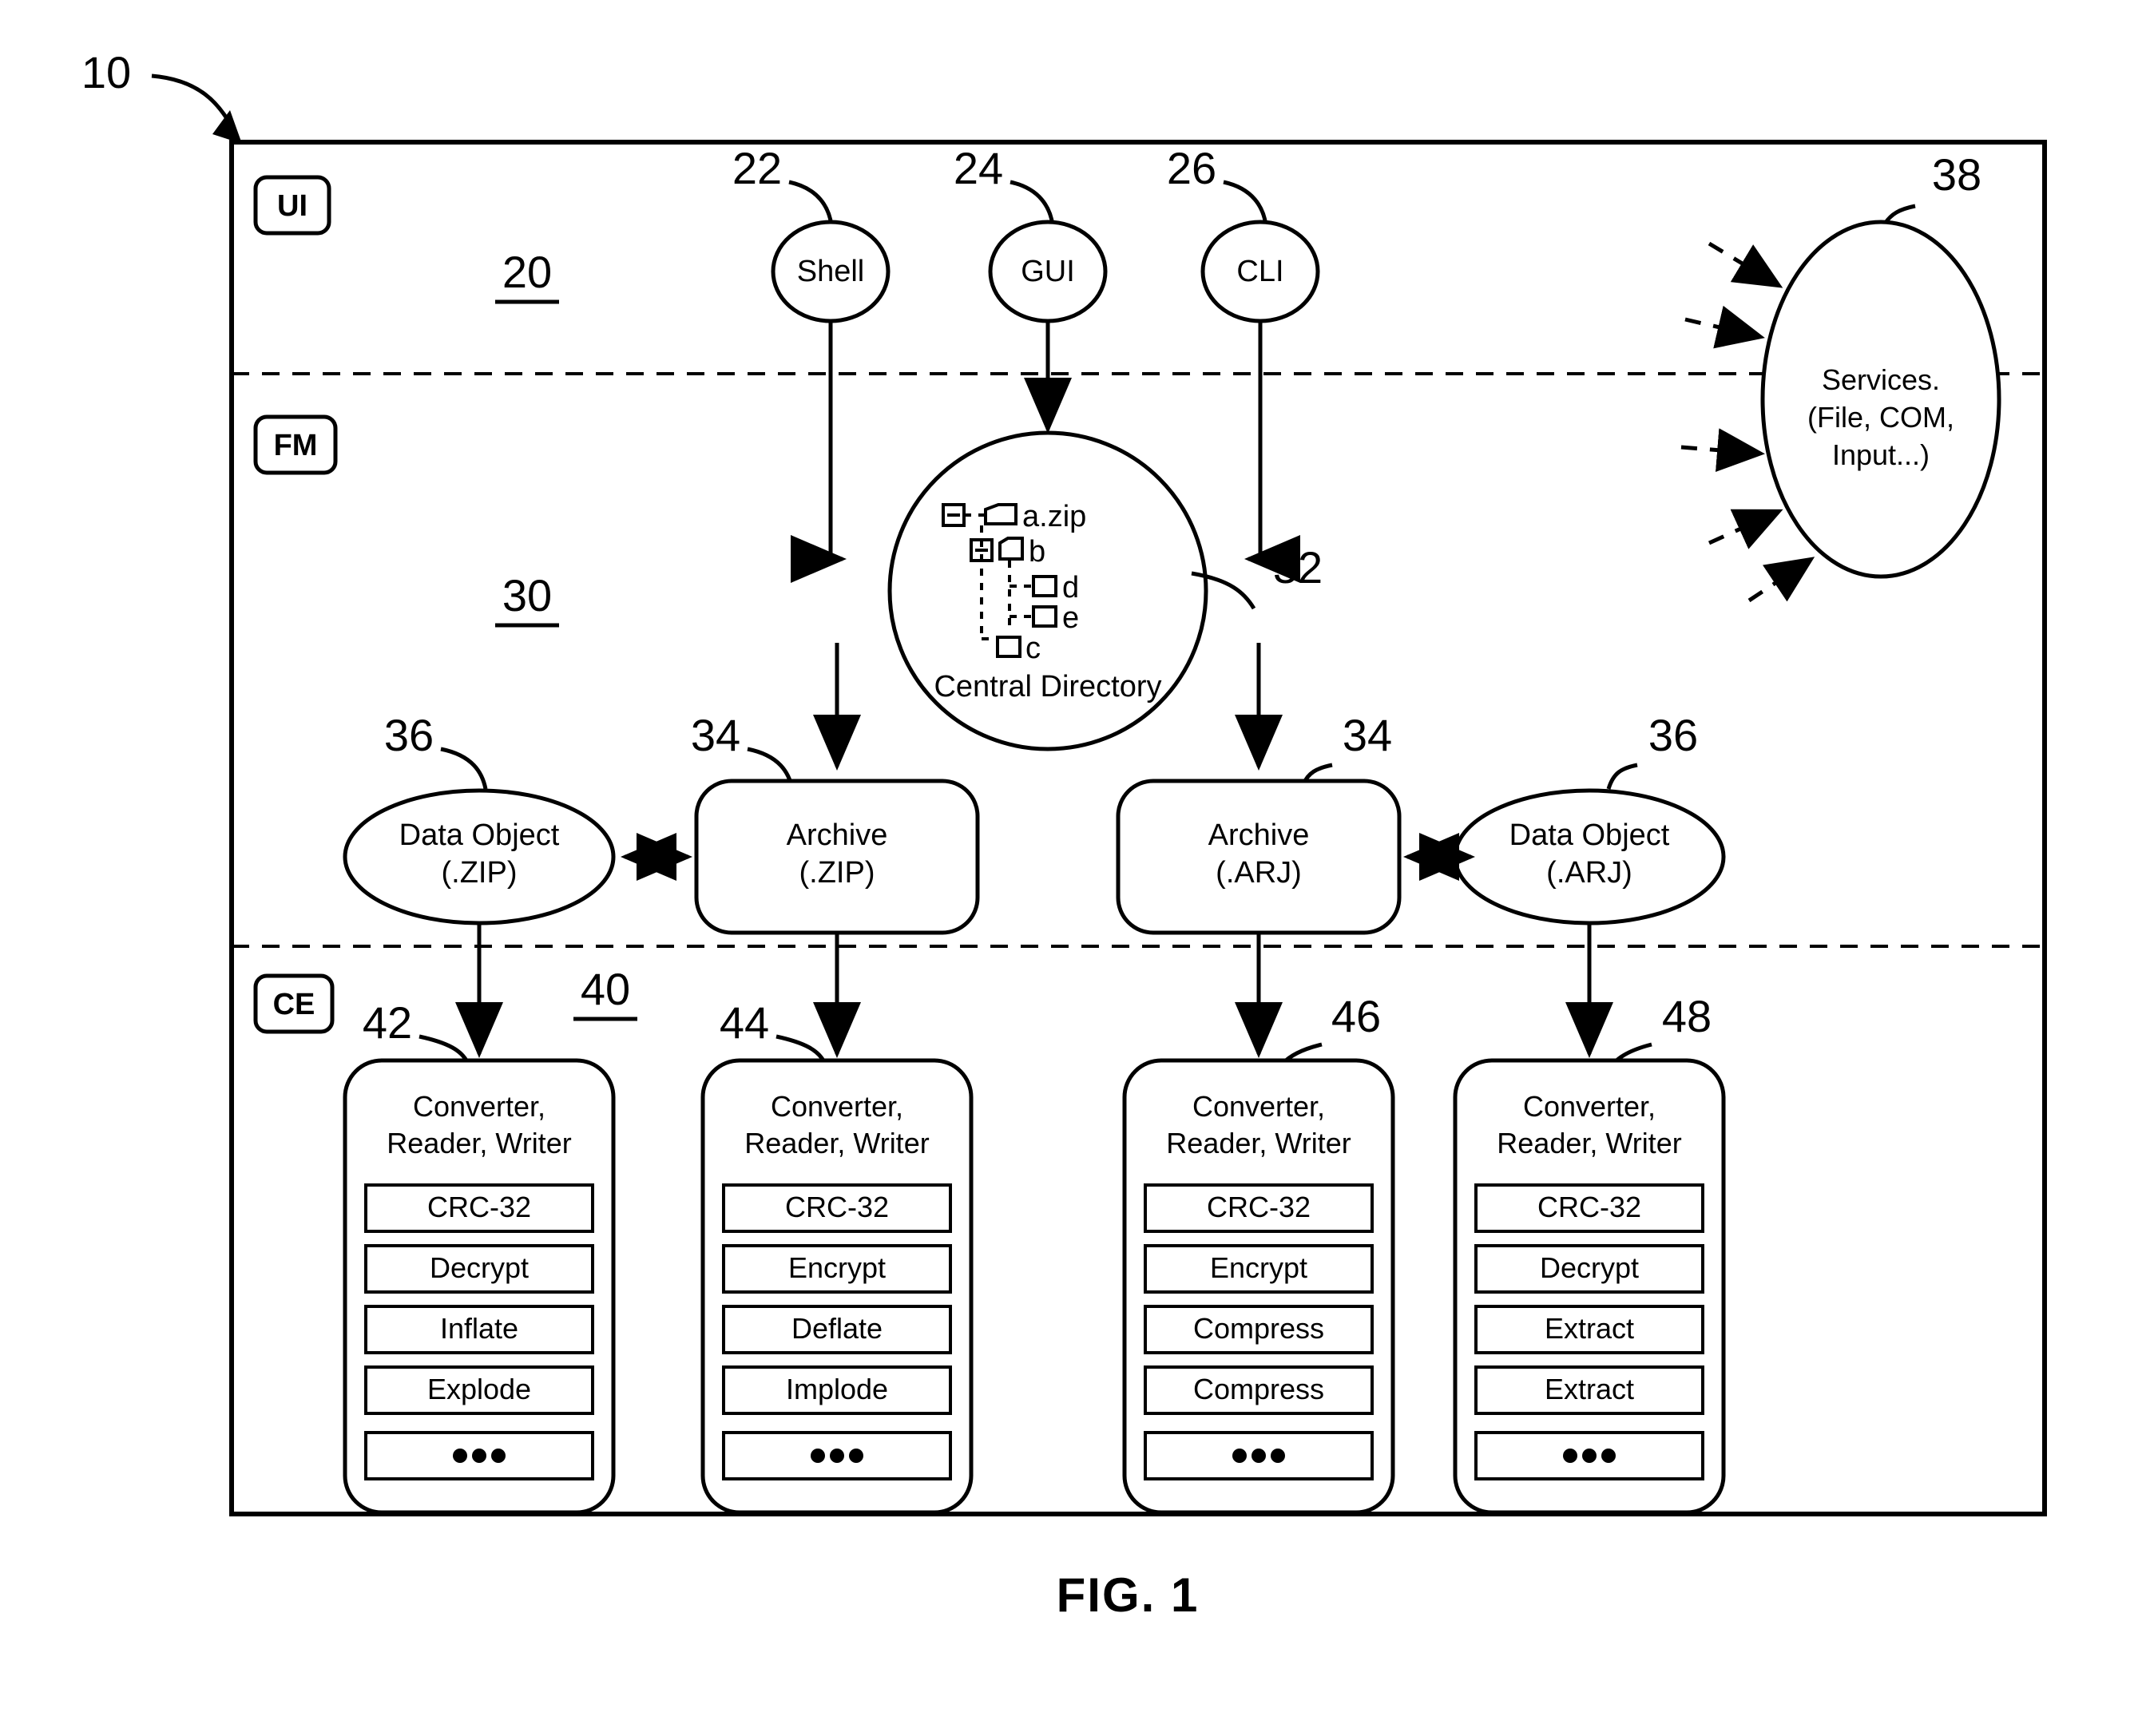 The image size is (2150, 1736). I want to click on converter-box-44-ref: 44, so click(745, 1022).